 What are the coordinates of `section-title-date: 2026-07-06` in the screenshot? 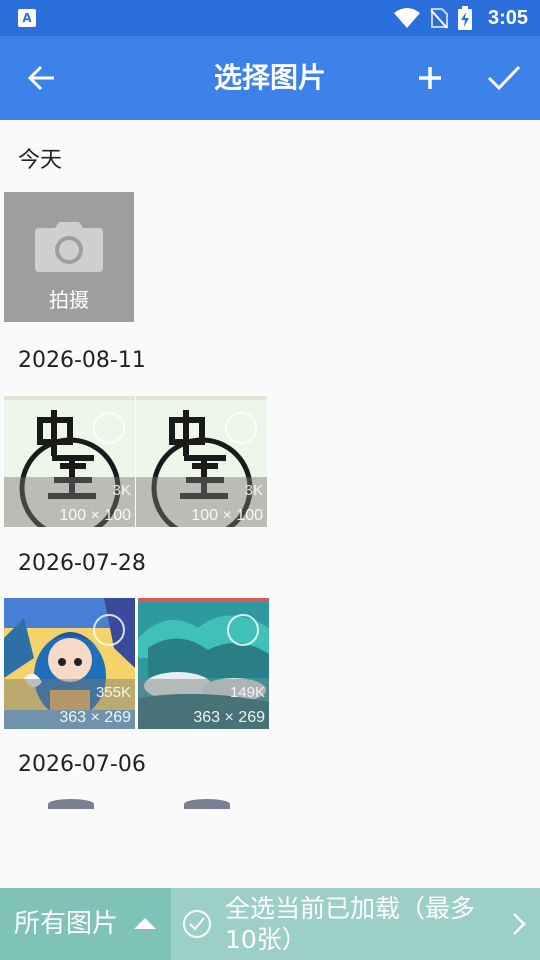 It's located at (82, 764).